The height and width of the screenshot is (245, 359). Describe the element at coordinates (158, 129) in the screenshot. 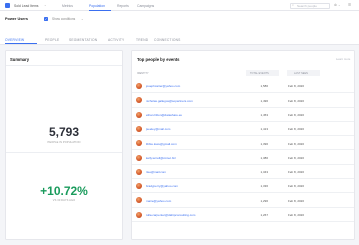

I see `person-email: jseeley@mail.com` at that location.